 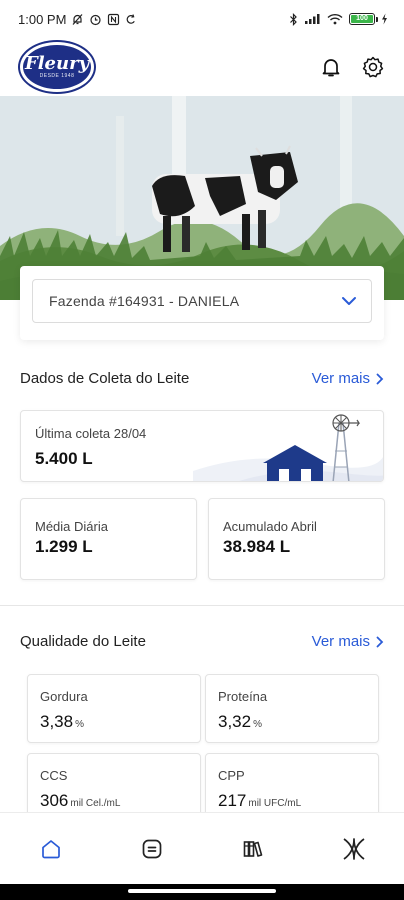 I want to click on home-indicator, so click(x=202, y=891).